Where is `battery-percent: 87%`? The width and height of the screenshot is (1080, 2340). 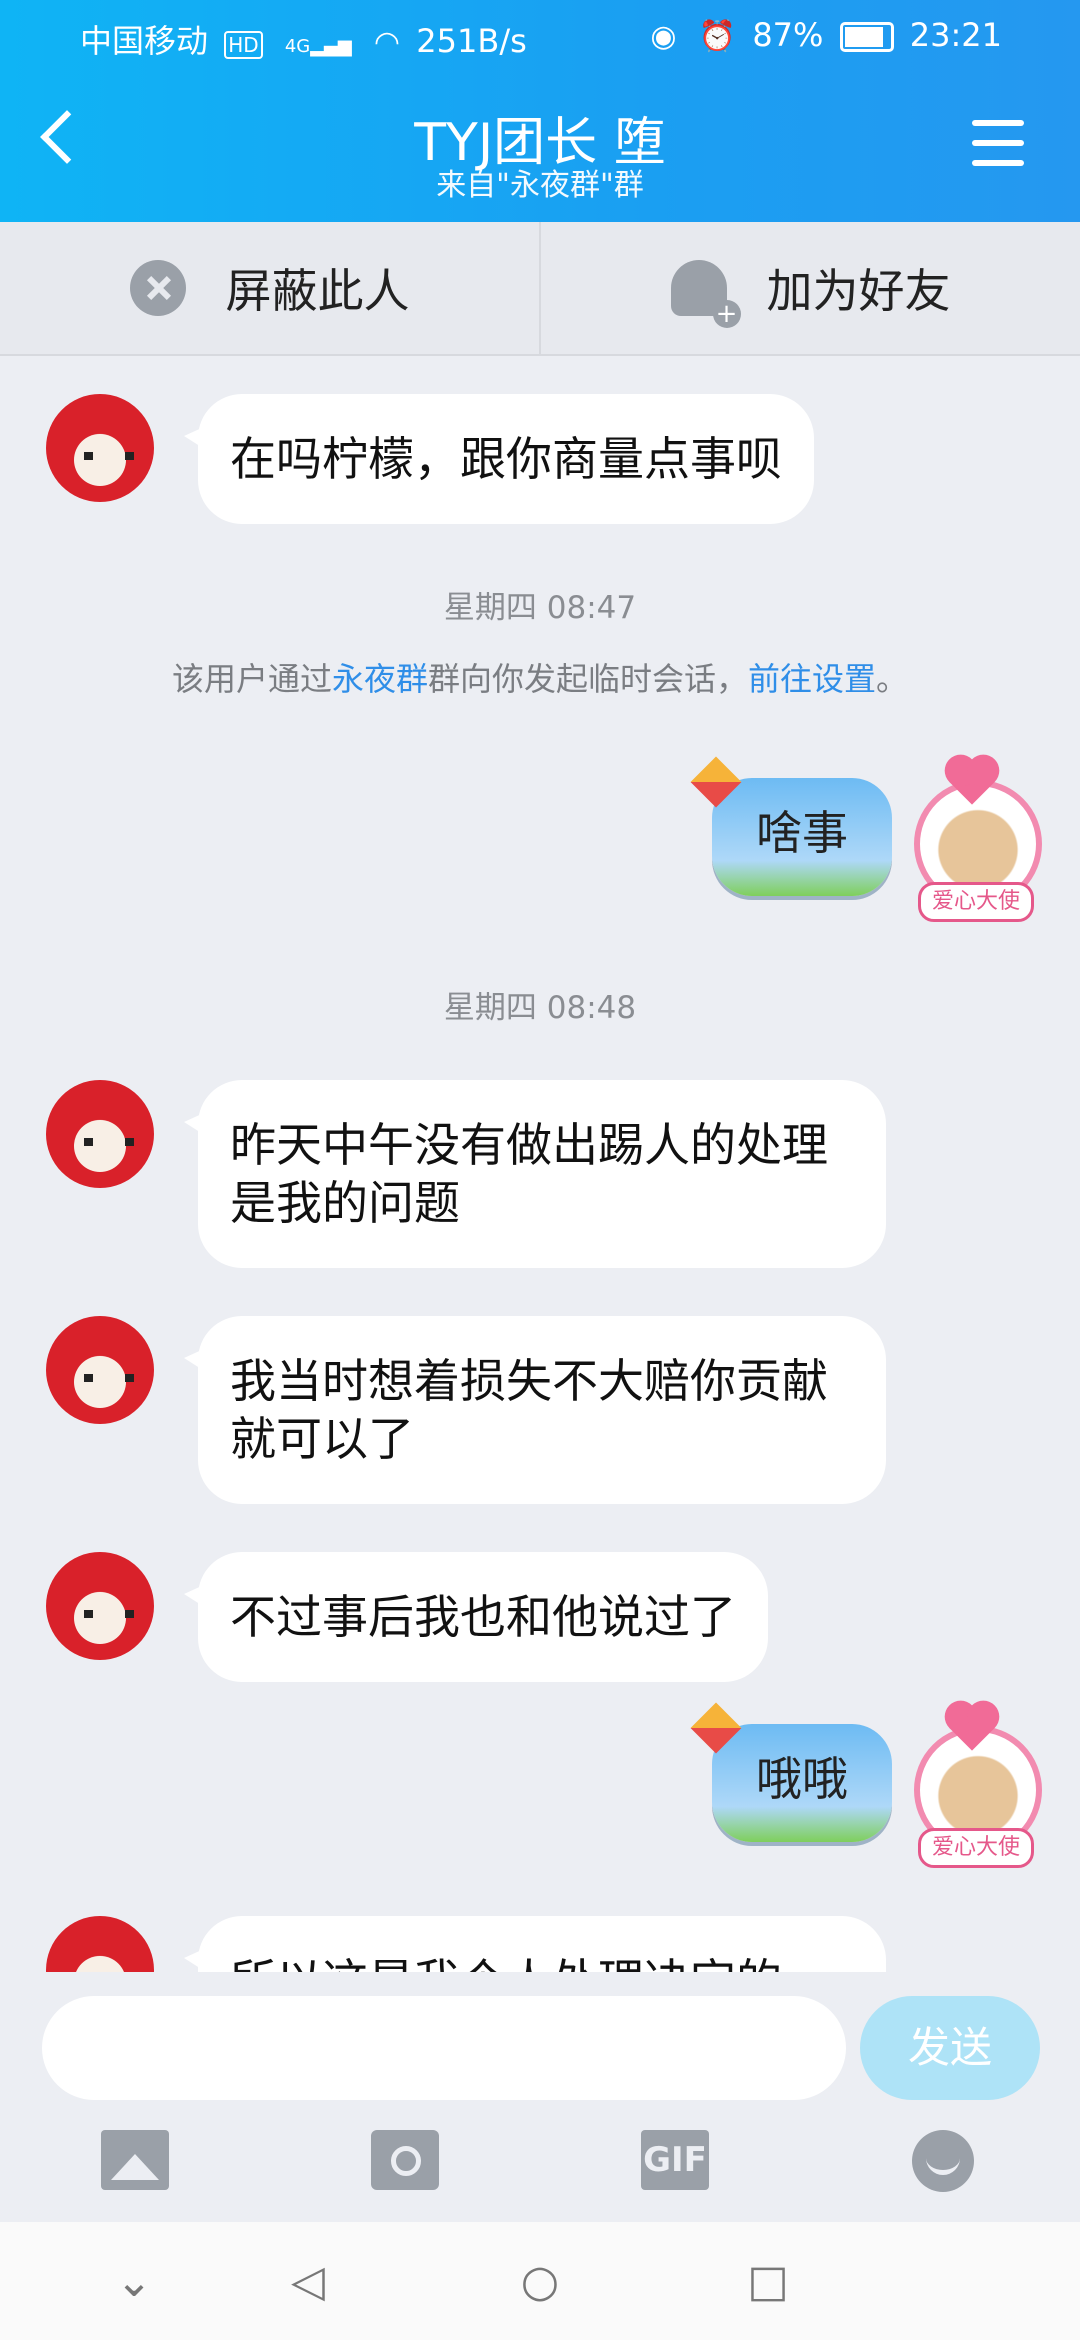
battery-percent: 87% is located at coordinates (788, 35).